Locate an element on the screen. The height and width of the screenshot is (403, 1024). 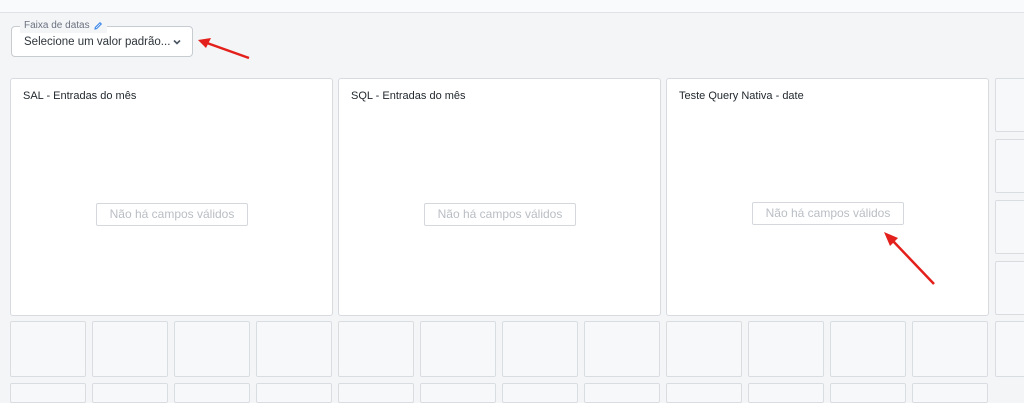
card-title: SQL - Entradas do mês is located at coordinates (408, 96).